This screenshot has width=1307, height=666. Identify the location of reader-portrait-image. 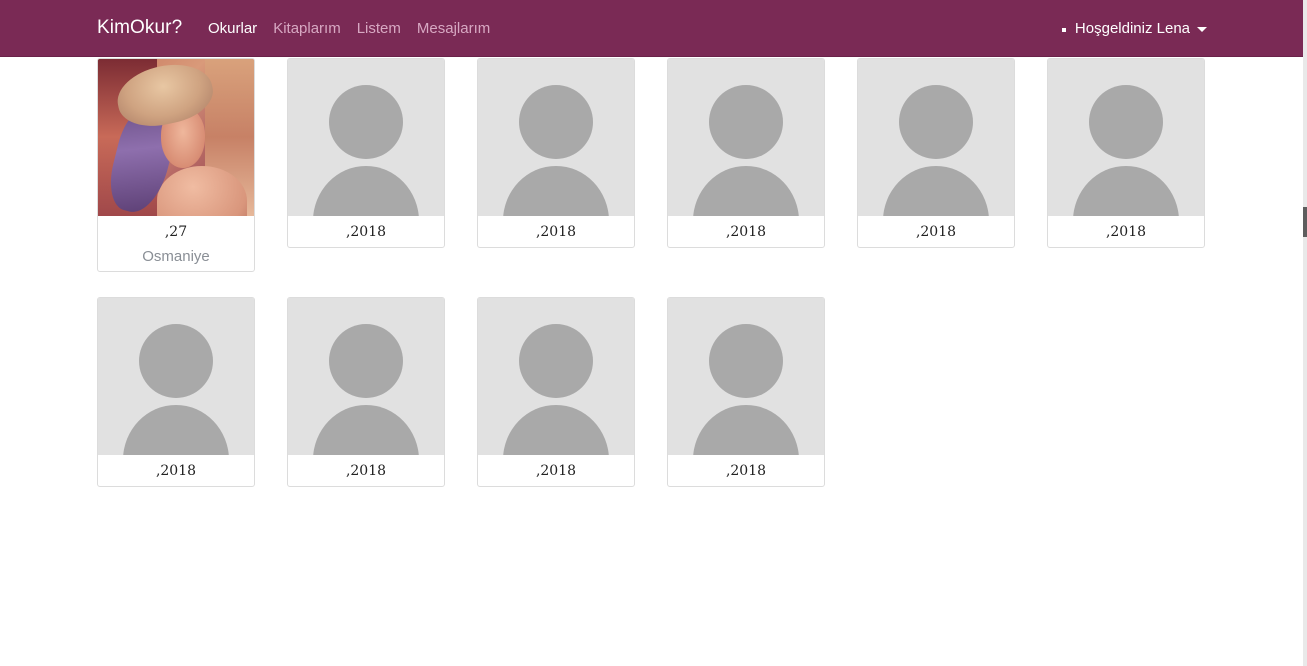
(176, 137).